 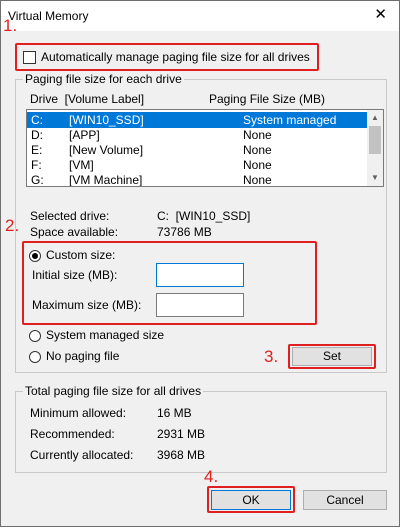 What do you see at coordinates (267, 99) in the screenshot?
I see `column-header-size: Paging File Size (MB)` at bounding box center [267, 99].